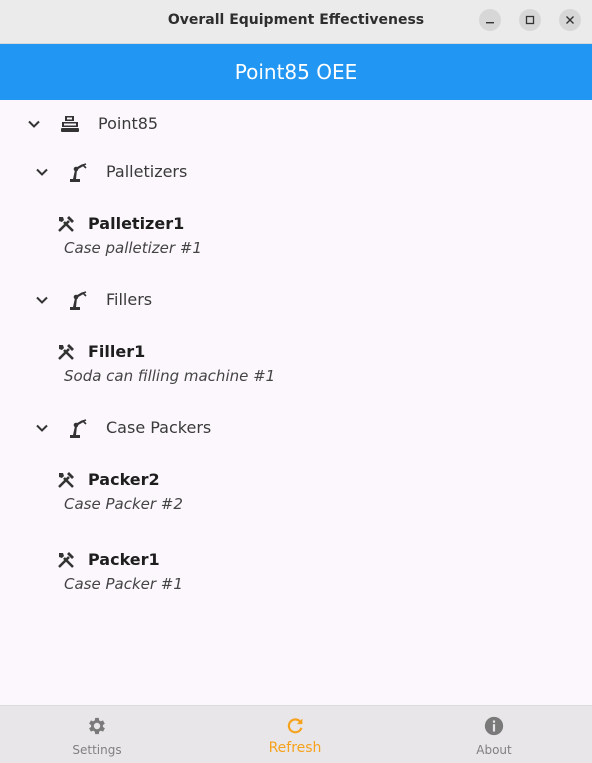  What do you see at coordinates (123, 584) in the screenshot?
I see `equipment-description: Case Packer #1` at bounding box center [123, 584].